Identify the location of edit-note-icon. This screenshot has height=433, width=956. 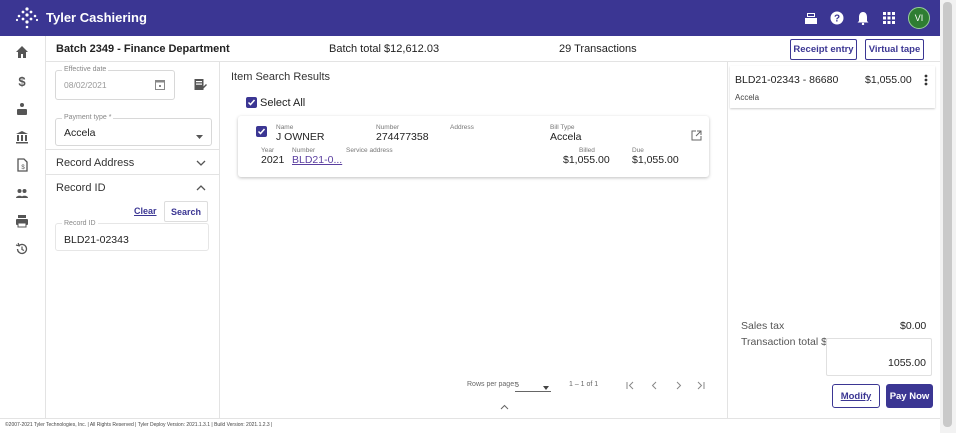
(200, 86).